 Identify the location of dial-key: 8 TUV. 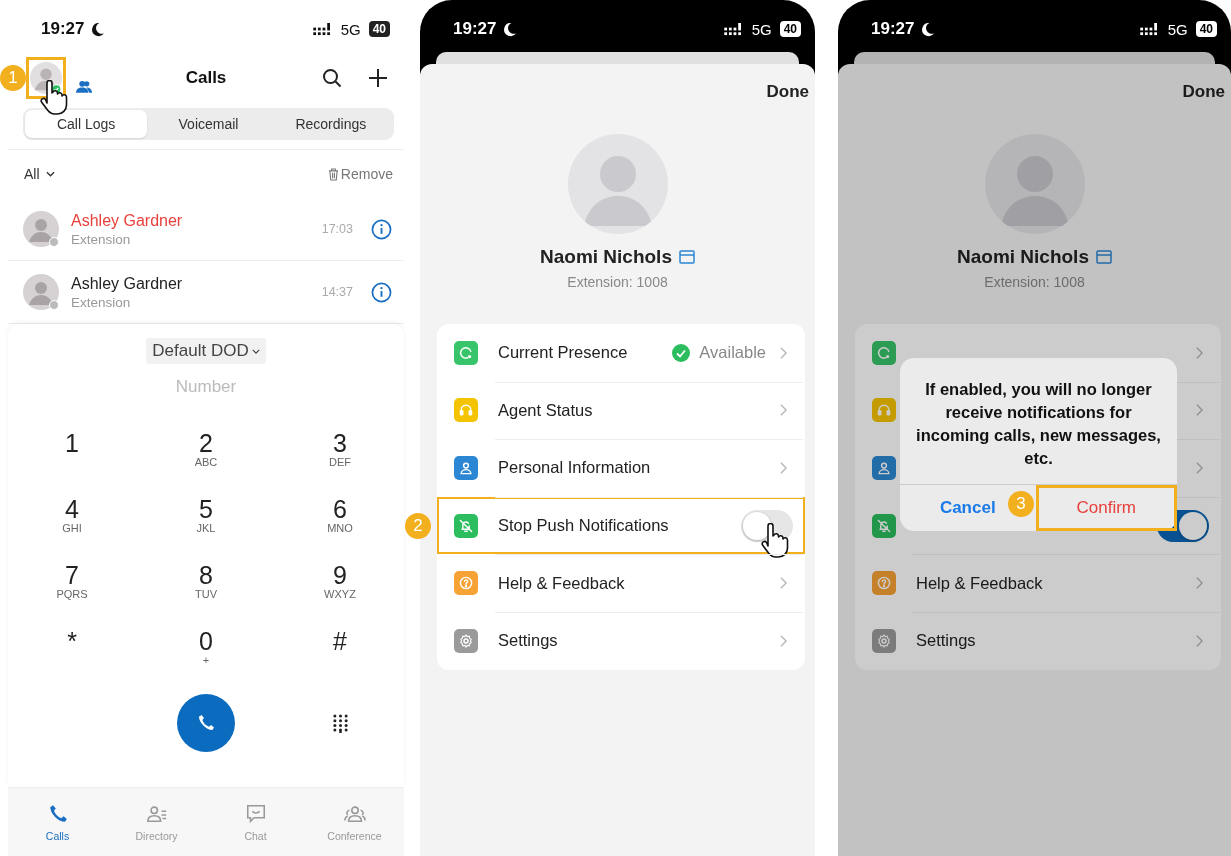
(206, 591).